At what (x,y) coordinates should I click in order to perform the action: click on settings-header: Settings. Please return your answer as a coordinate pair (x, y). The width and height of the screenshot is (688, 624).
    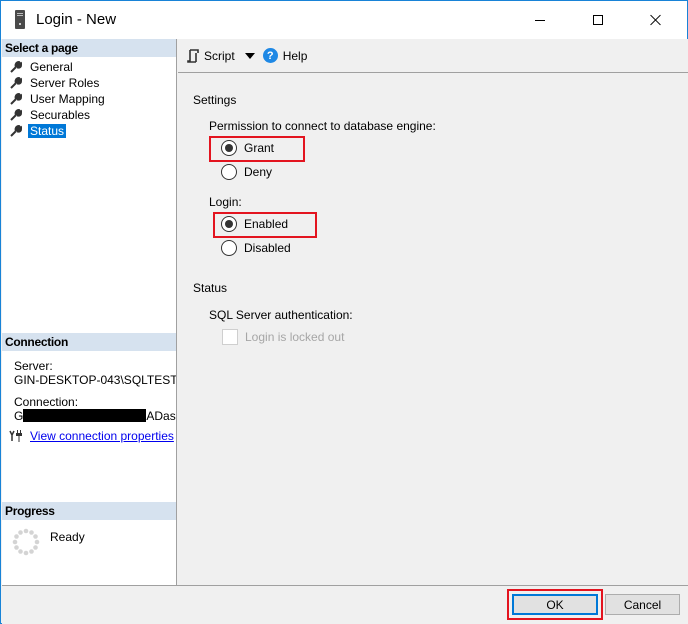
    Looking at the image, I should click on (215, 100).